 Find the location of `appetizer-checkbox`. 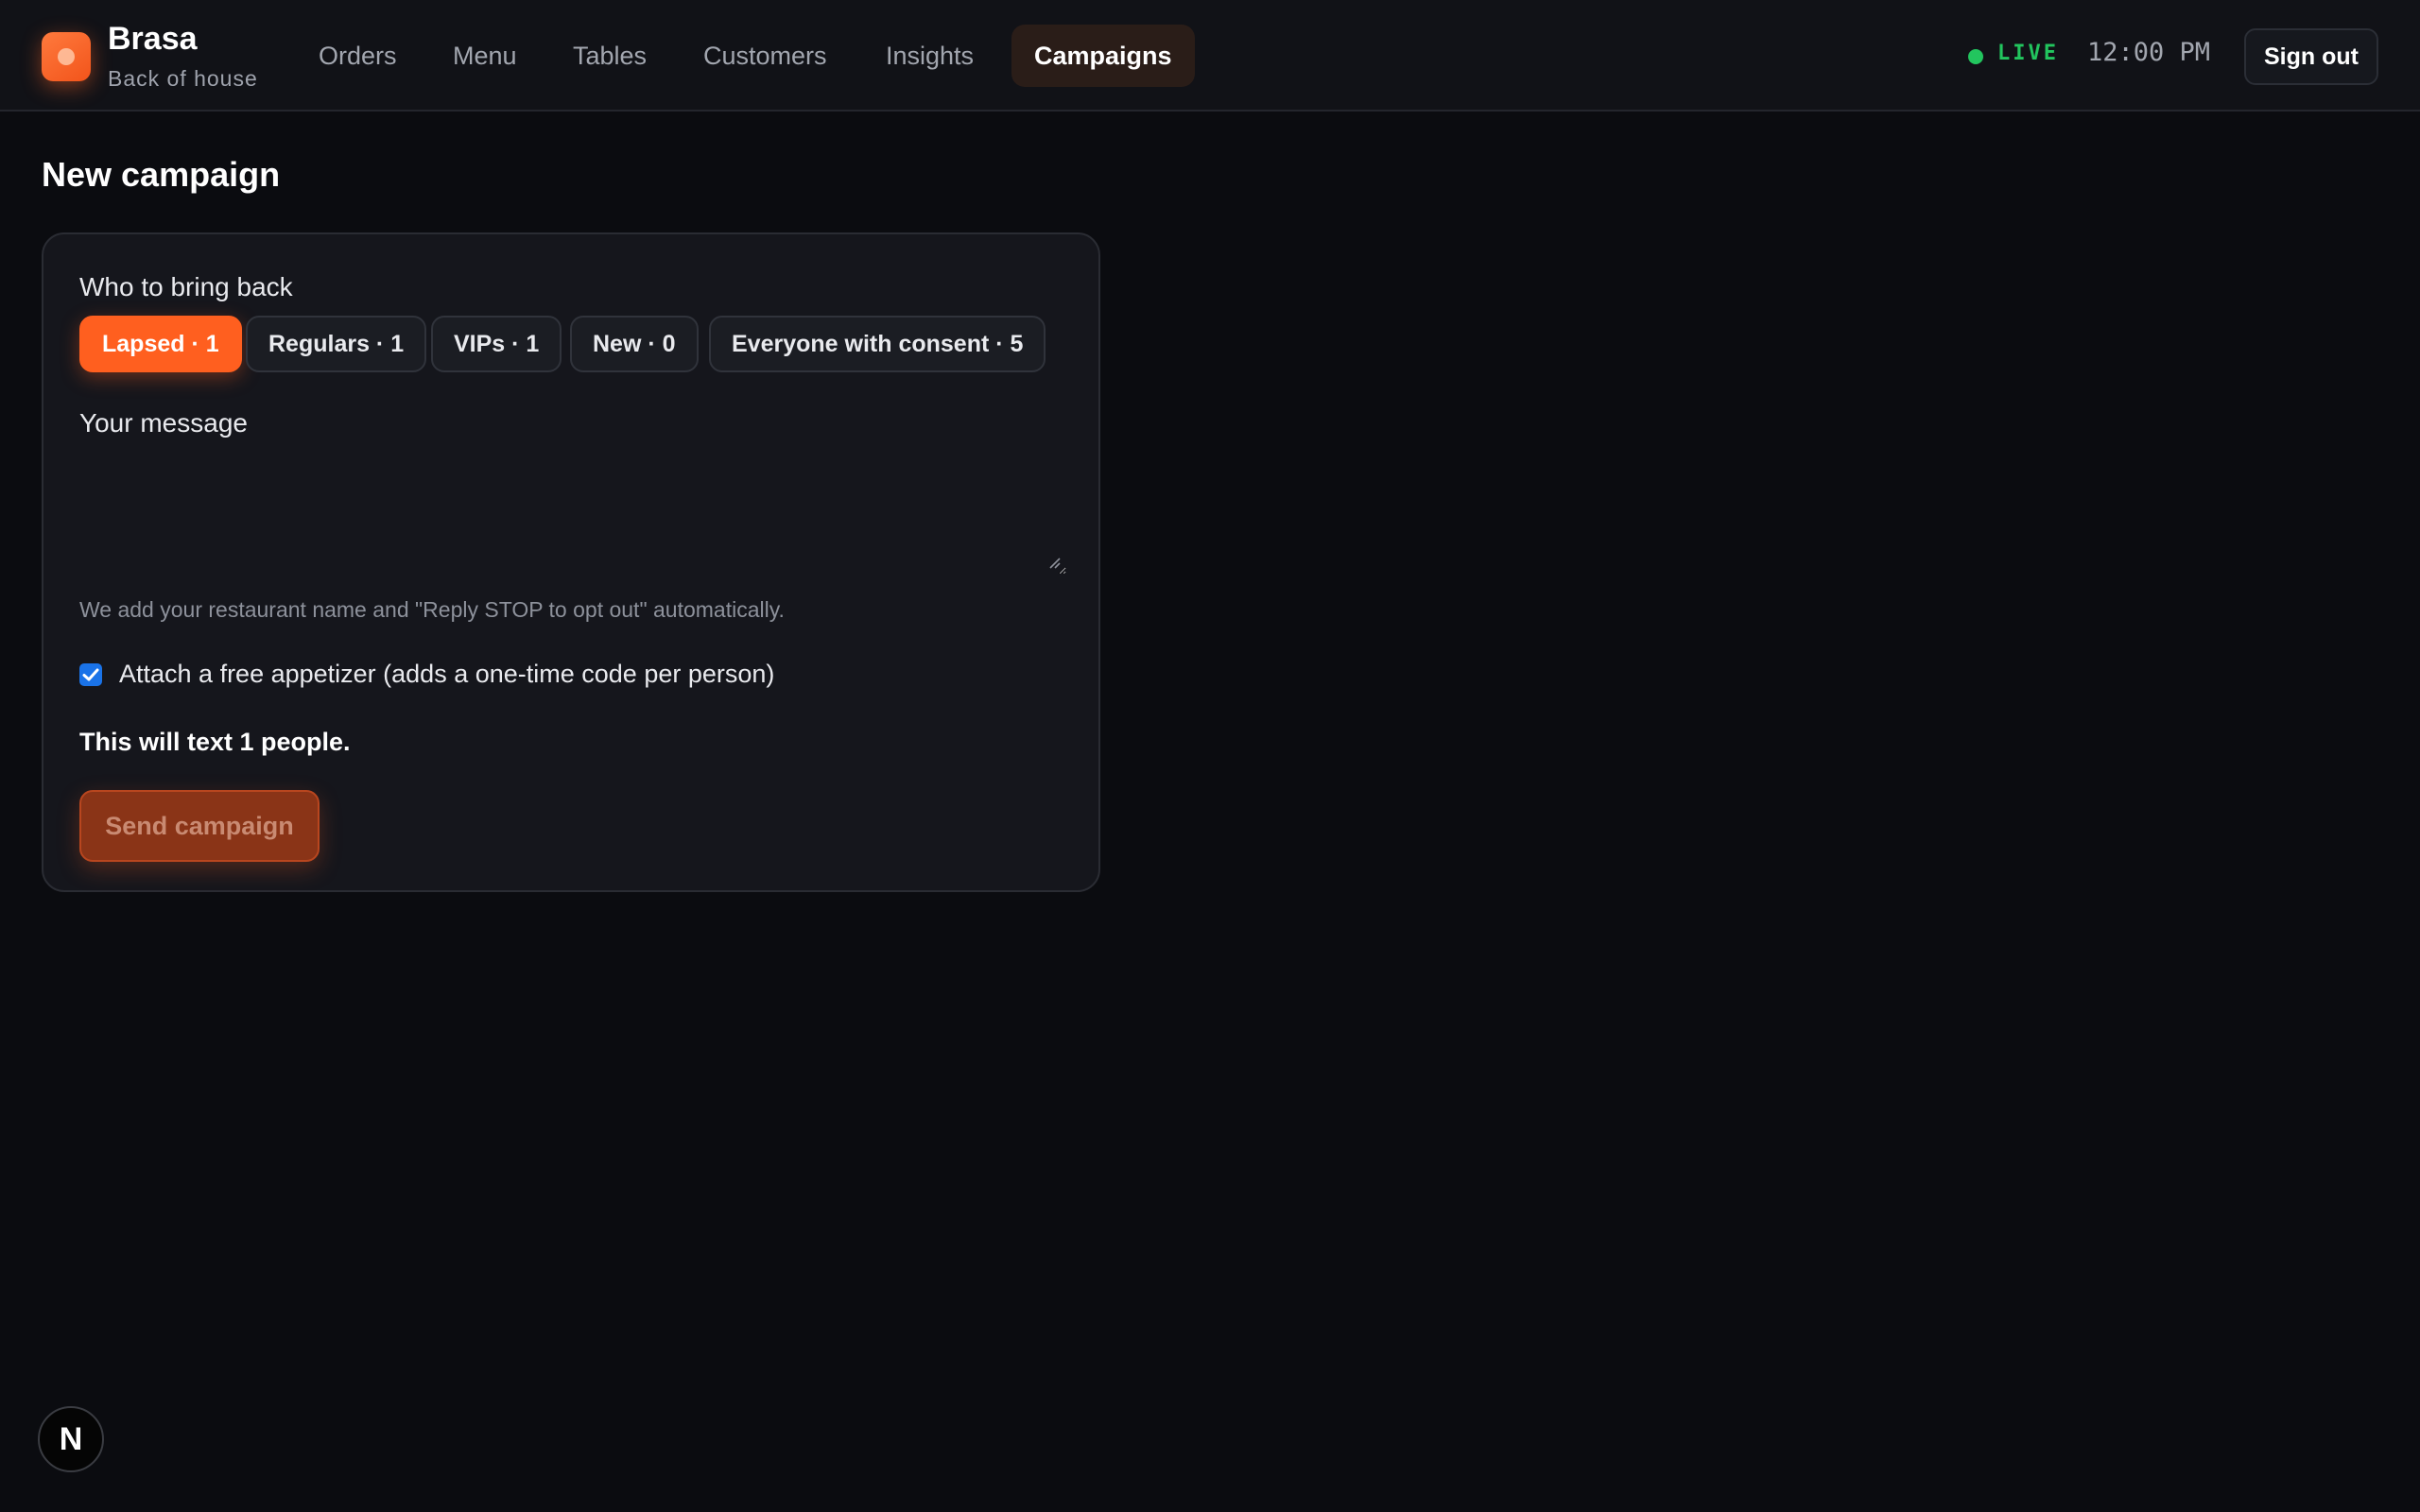

appetizer-checkbox is located at coordinates (91, 674).